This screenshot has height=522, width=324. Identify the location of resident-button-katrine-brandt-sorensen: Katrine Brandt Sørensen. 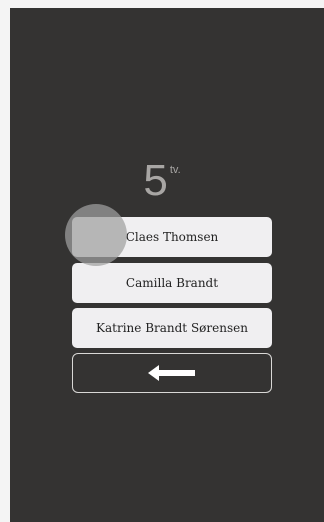
(172, 328).